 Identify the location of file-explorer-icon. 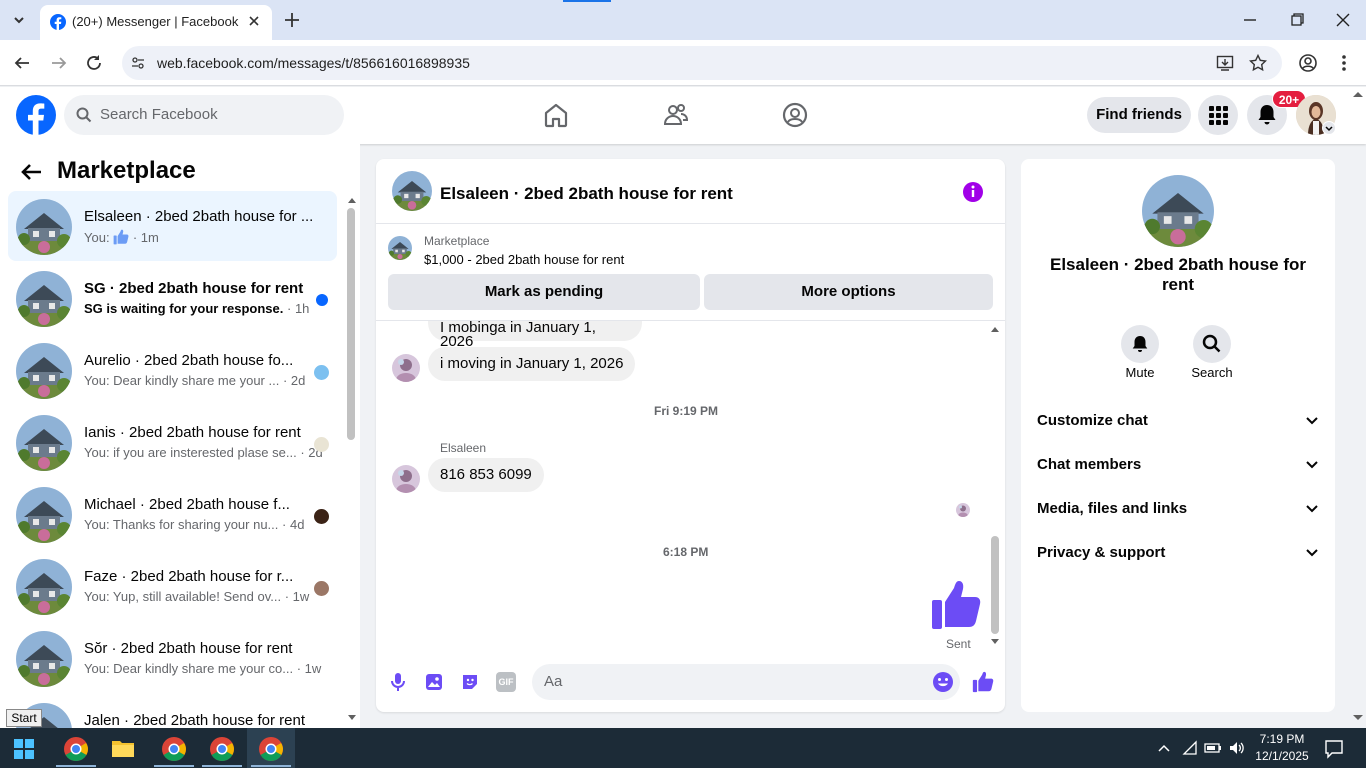
(123, 748).